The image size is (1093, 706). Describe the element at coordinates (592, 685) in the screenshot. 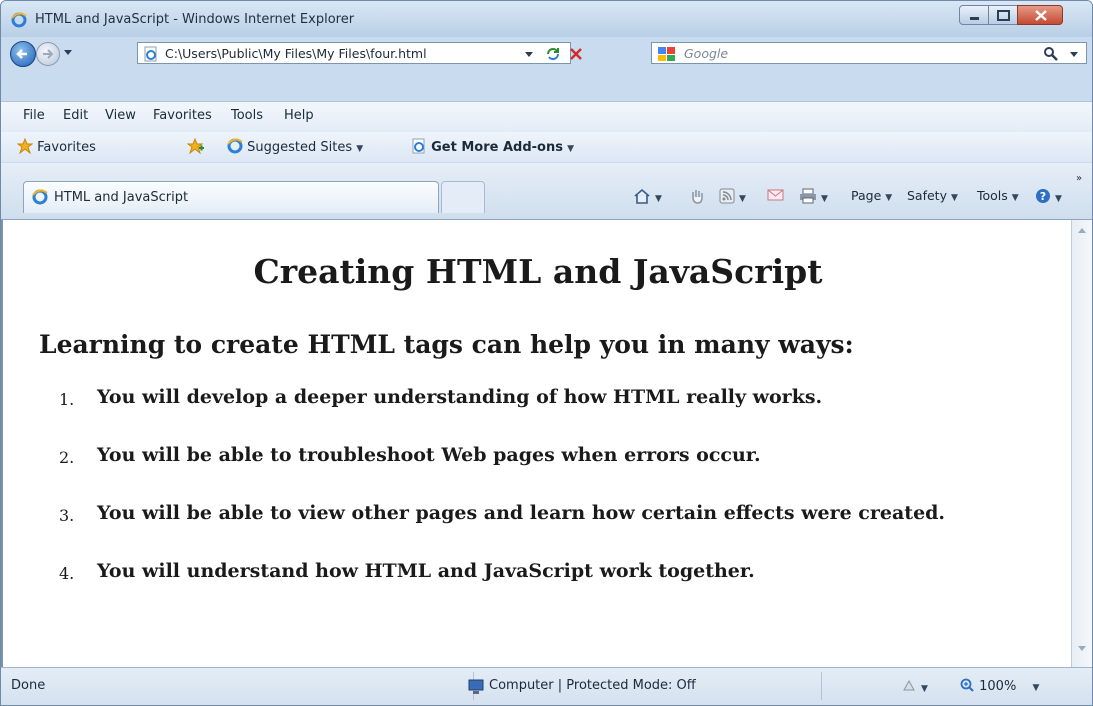

I see `security-zone-label: Computer | Protected Mode: Off` at that location.